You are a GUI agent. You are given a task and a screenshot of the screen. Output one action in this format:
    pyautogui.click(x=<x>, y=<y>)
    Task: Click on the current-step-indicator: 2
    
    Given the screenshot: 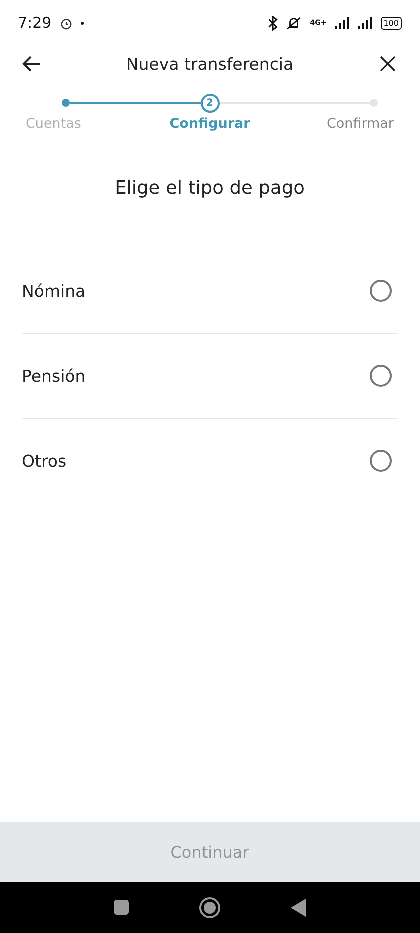 What is the action you would take?
    pyautogui.click(x=210, y=103)
    